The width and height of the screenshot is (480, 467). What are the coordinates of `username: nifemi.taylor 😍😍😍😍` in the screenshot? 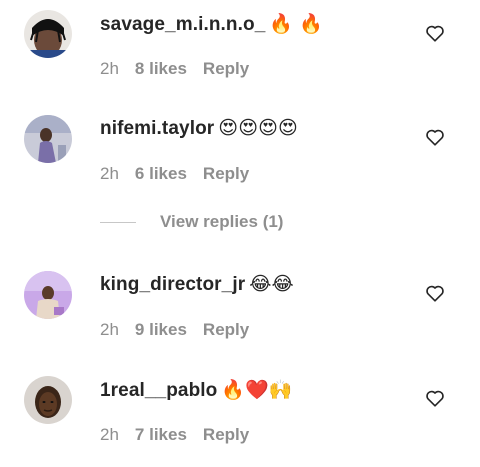 It's located at (199, 128).